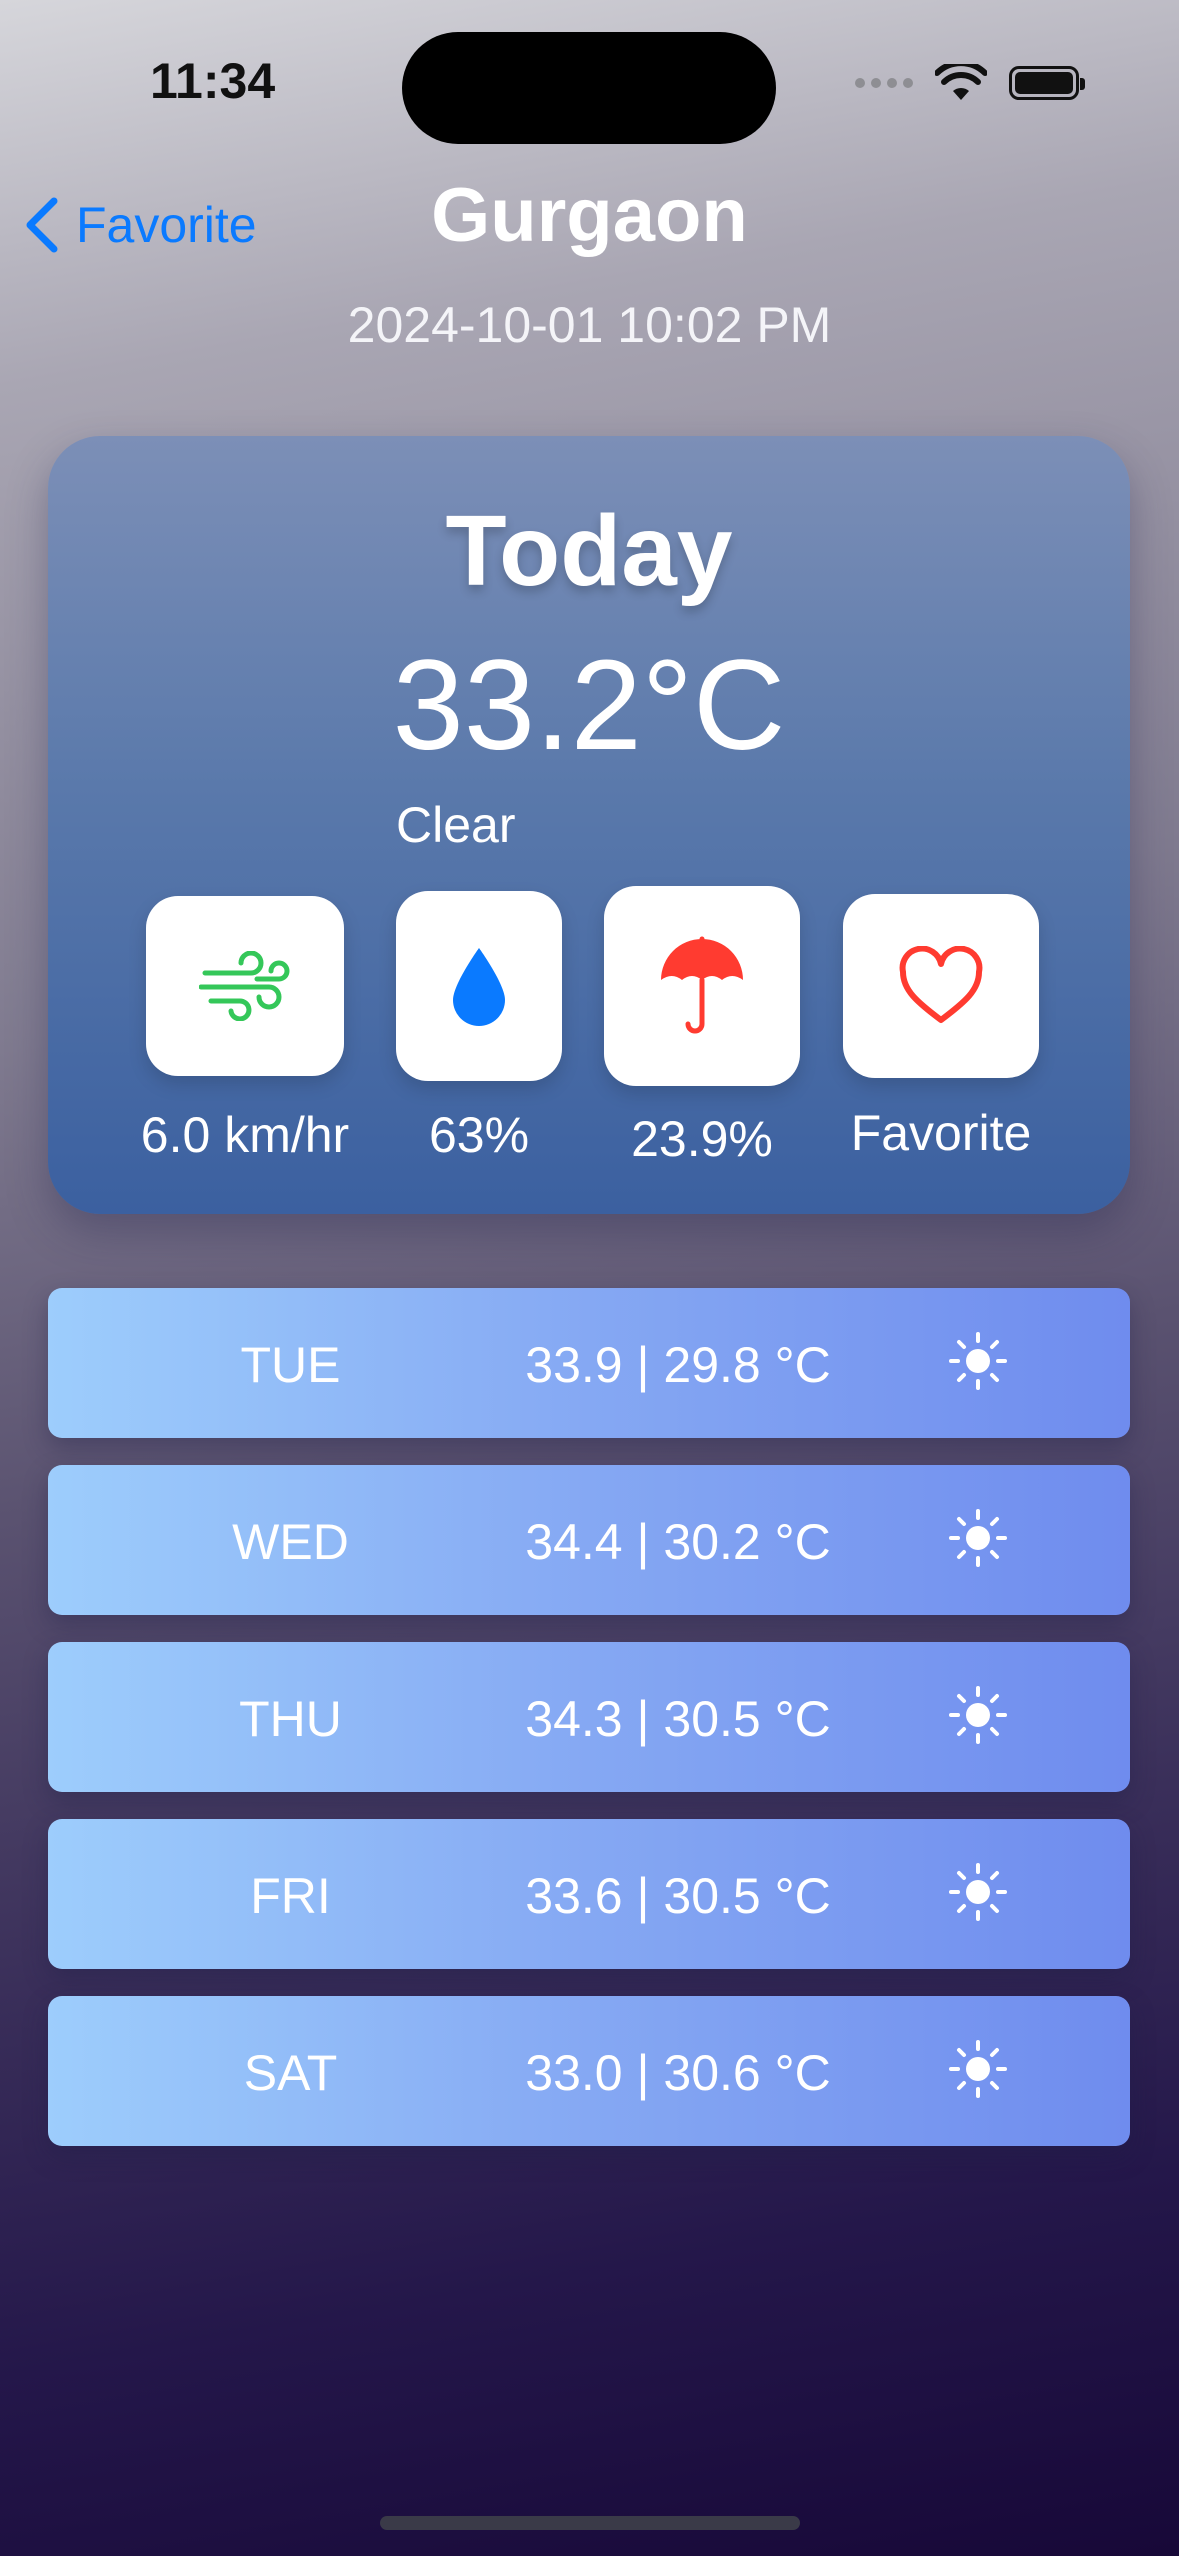  I want to click on forecast-day: THU, so click(290, 1719).